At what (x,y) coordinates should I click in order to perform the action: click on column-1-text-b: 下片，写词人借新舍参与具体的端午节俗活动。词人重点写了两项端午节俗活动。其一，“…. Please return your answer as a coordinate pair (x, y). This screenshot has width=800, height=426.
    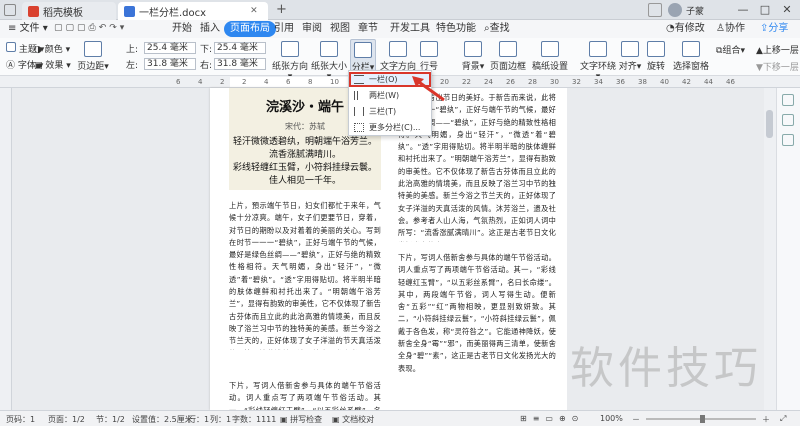
    Looking at the image, I should click on (305, 395).